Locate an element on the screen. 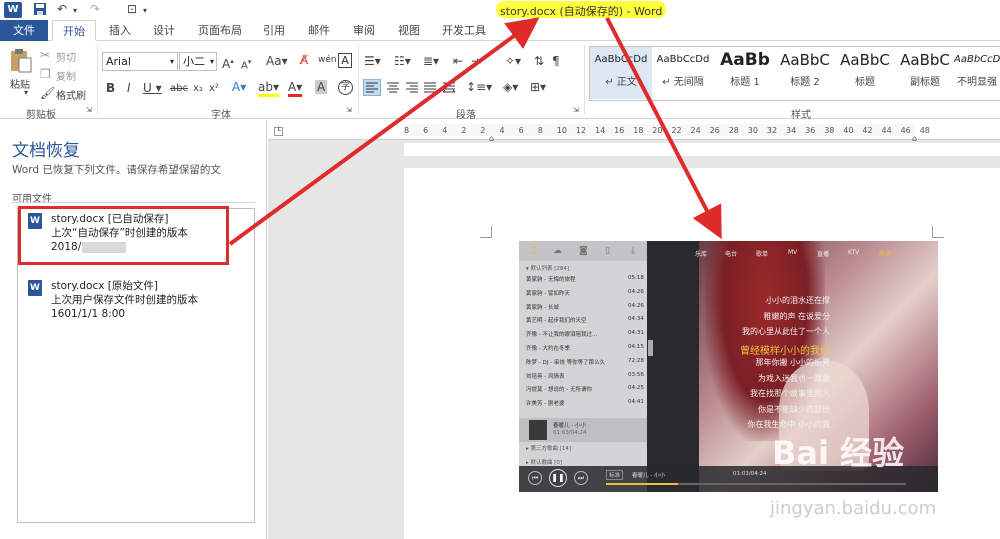 This screenshot has width=1000, height=539. style-subtle-emphasis: AaBbCcDd不明显强 is located at coordinates (977, 73).